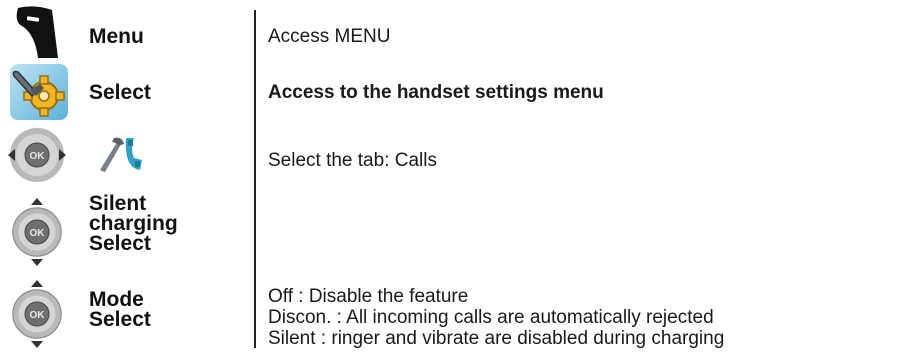 The width and height of the screenshot is (903, 352). What do you see at coordinates (255, 179) in the screenshot?
I see `vertical-divider` at bounding box center [255, 179].